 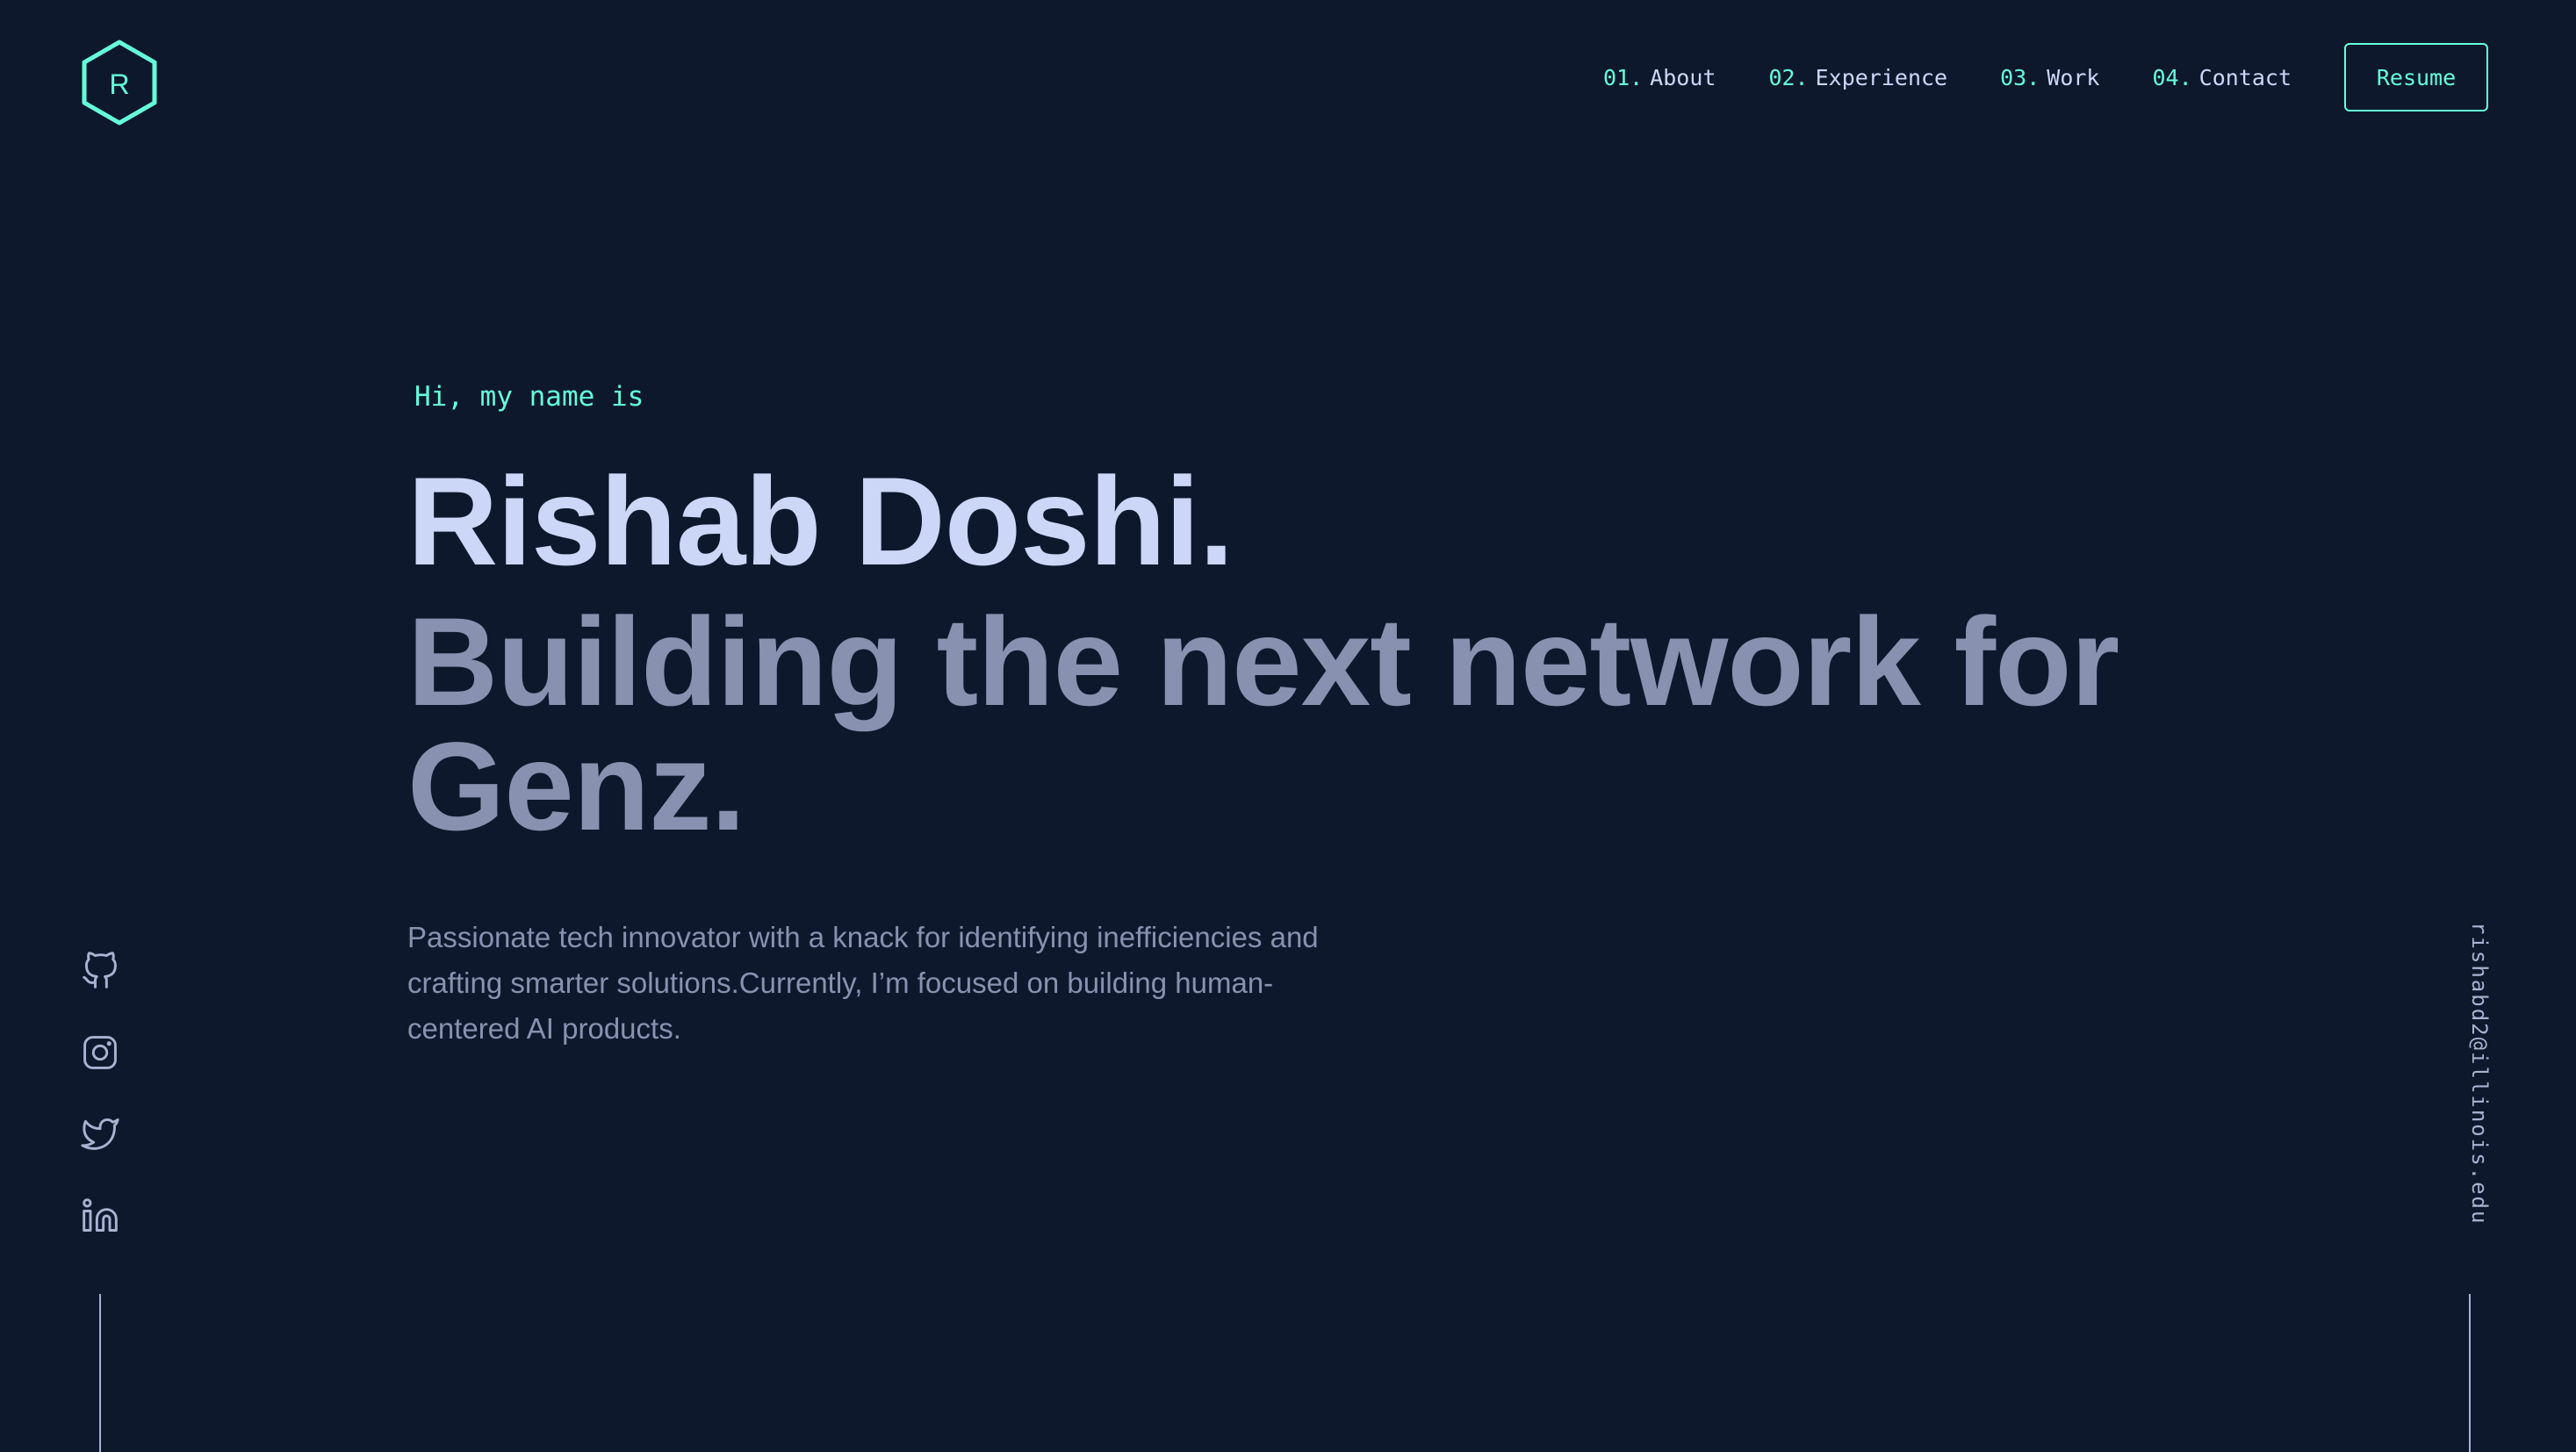 What do you see at coordinates (2470, 1373) in the screenshot?
I see `right-divider-line` at bounding box center [2470, 1373].